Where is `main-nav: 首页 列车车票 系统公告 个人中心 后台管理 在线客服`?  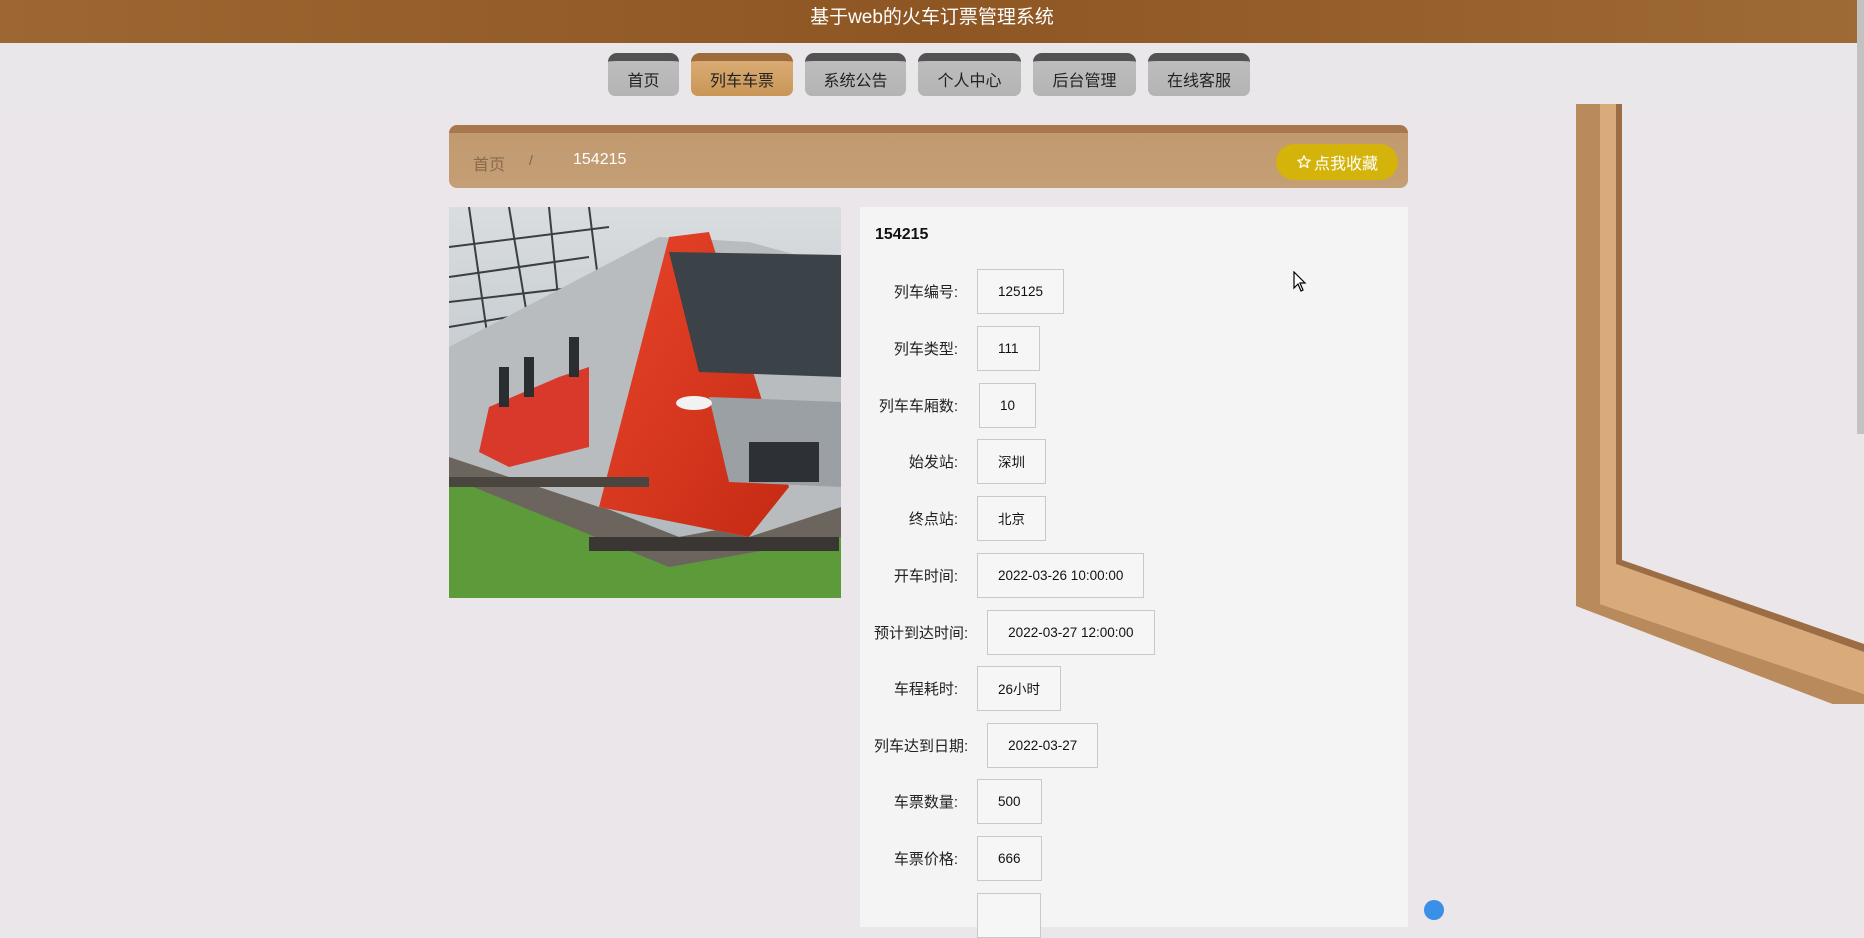 main-nav: 首页 列车车票 系统公告 个人中心 后台管理 在线客服 is located at coordinates (932, 75).